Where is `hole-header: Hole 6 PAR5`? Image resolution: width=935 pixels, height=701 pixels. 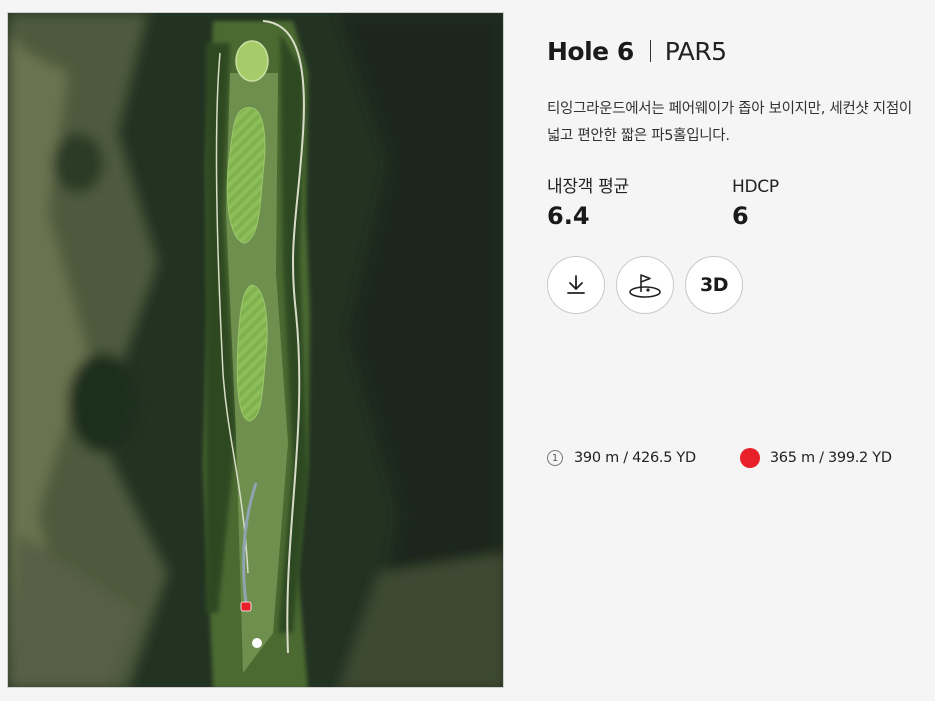
hole-header: Hole 6 PAR5 is located at coordinates (737, 51).